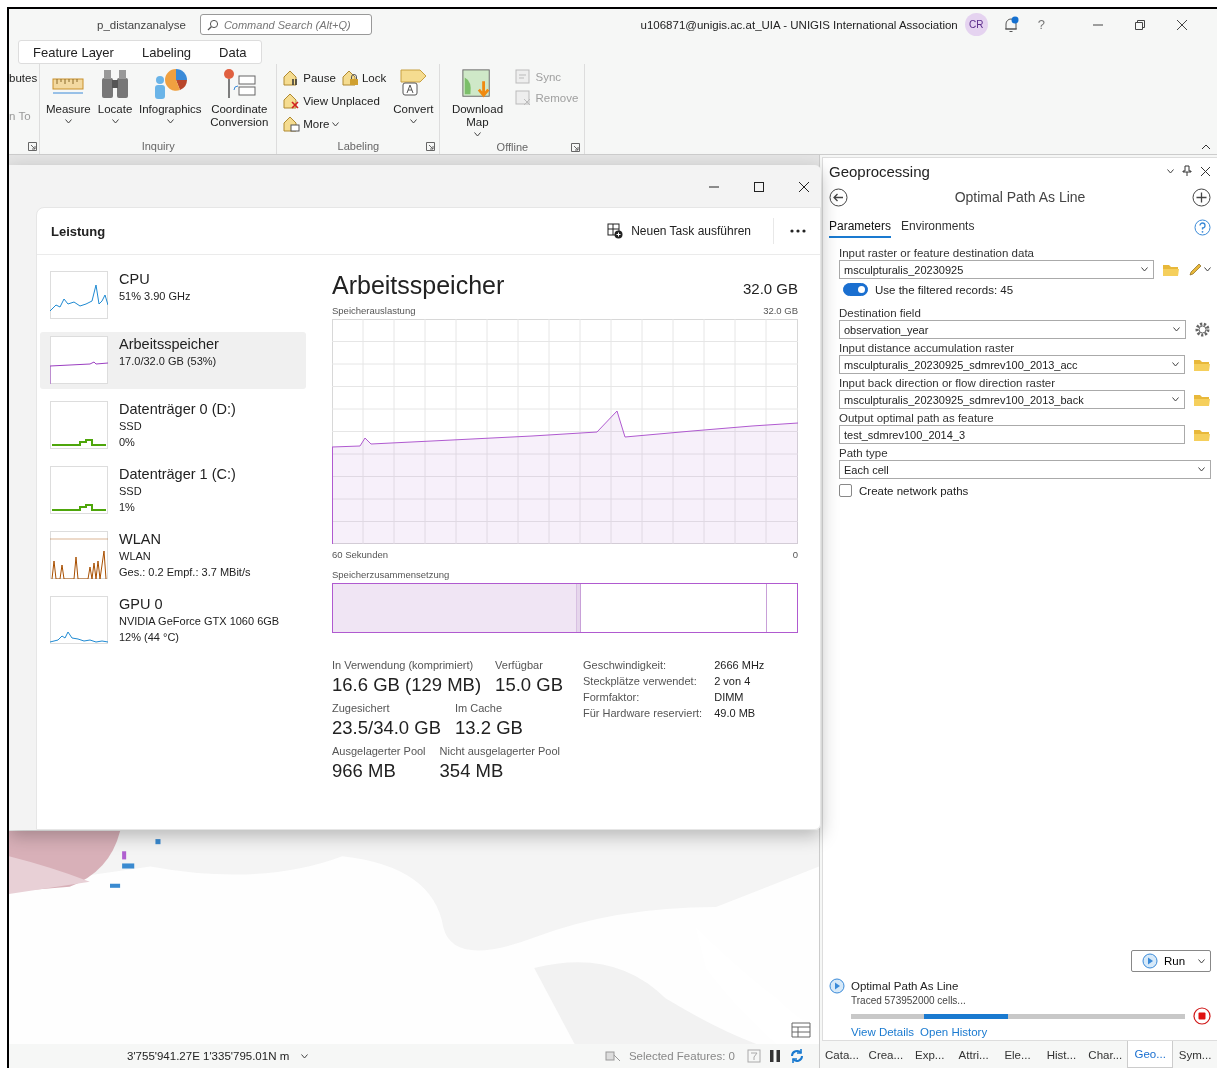  What do you see at coordinates (625, 665) in the screenshot?
I see `spec-label: Geschwindigkeit:` at bounding box center [625, 665].